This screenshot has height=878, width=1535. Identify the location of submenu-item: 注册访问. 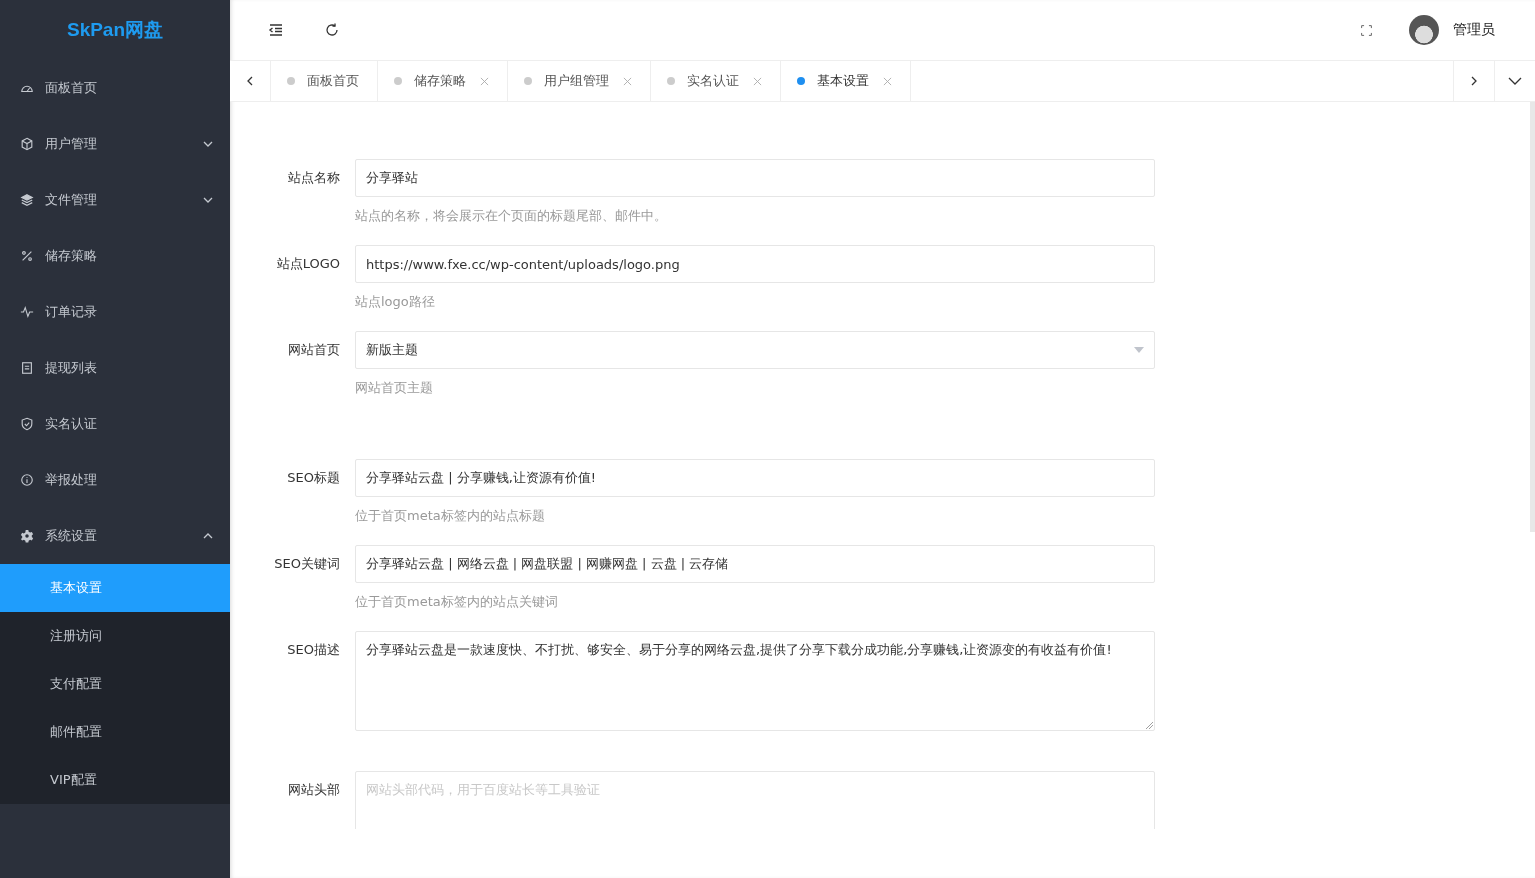
(115, 636).